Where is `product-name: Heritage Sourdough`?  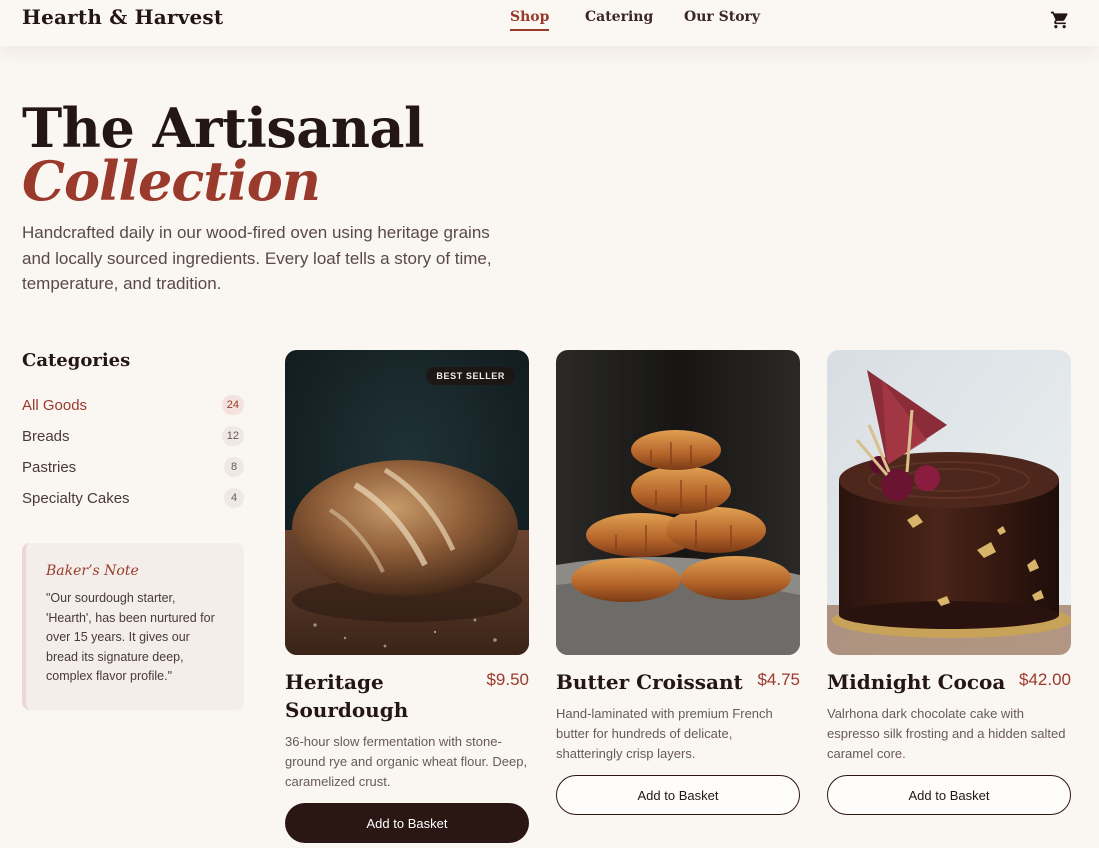
product-name: Heritage Sourdough is located at coordinates (375, 696).